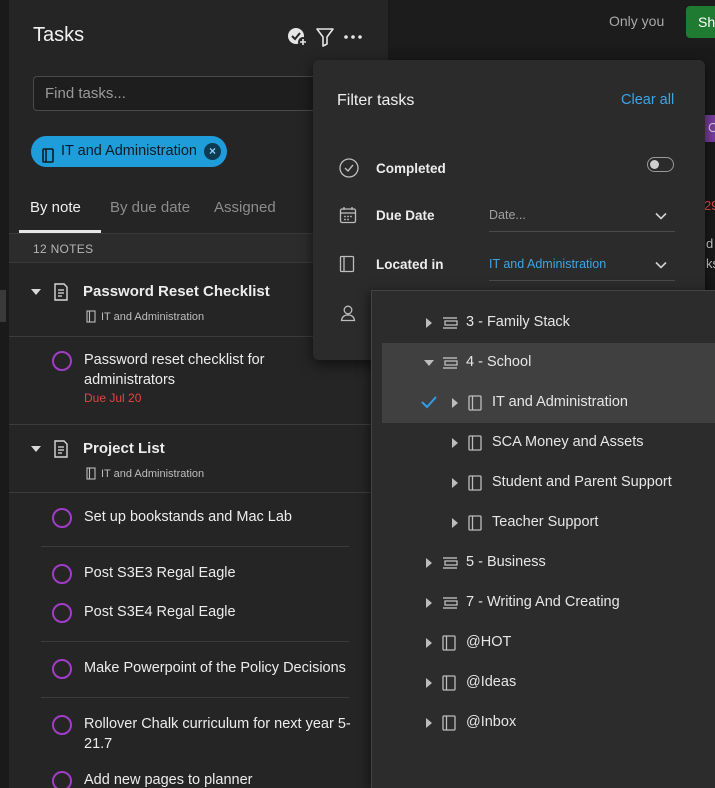 The width and height of the screenshot is (715, 788). What do you see at coordinates (710, 254) in the screenshot?
I see `background-text-fragment: d ks` at bounding box center [710, 254].